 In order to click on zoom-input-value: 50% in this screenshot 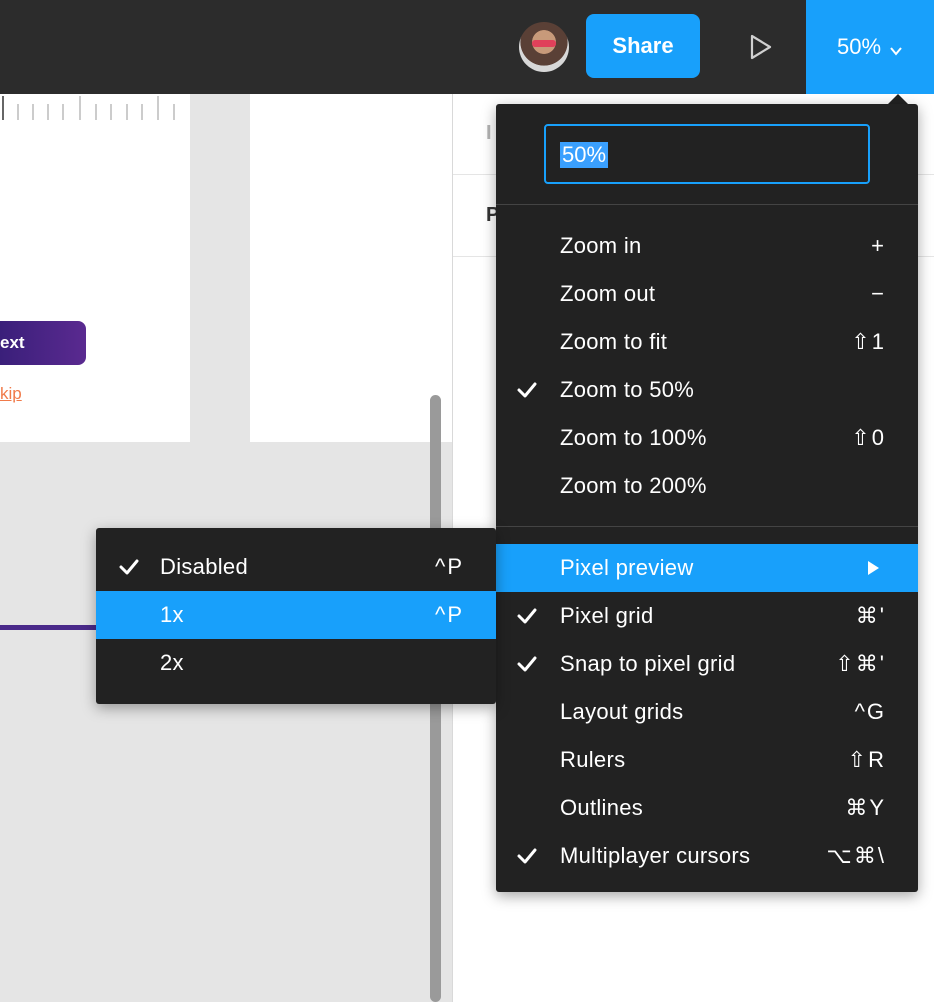, I will do `click(584, 155)`.